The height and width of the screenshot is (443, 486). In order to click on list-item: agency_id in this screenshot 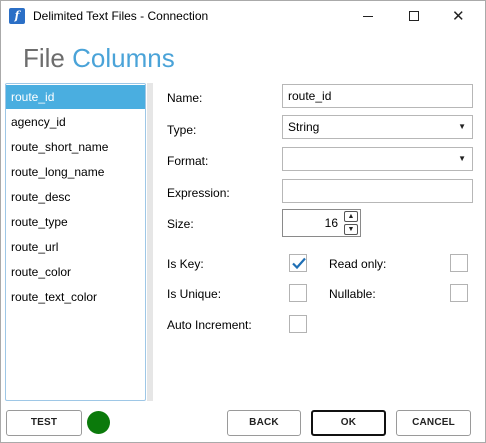, I will do `click(75, 122)`.